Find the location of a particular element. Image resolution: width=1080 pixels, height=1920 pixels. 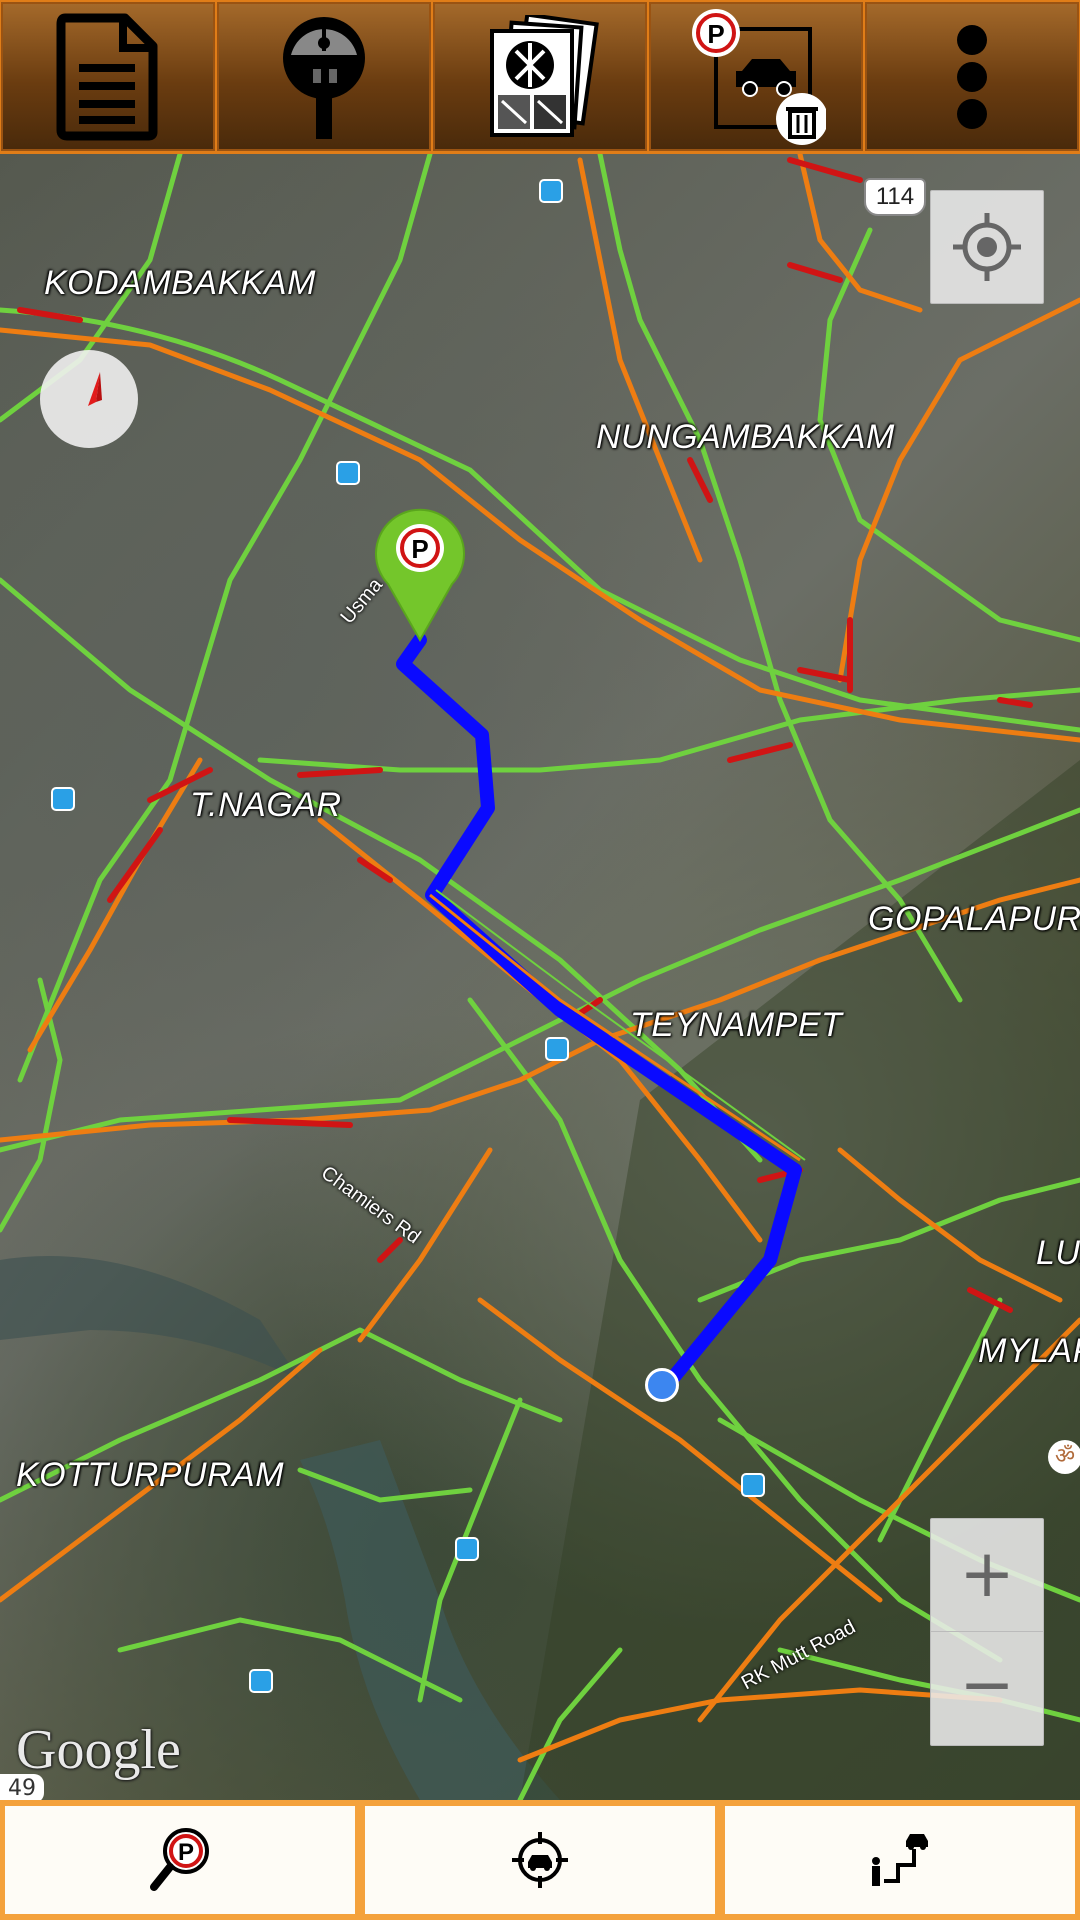

compass-icon is located at coordinates (95, 389).